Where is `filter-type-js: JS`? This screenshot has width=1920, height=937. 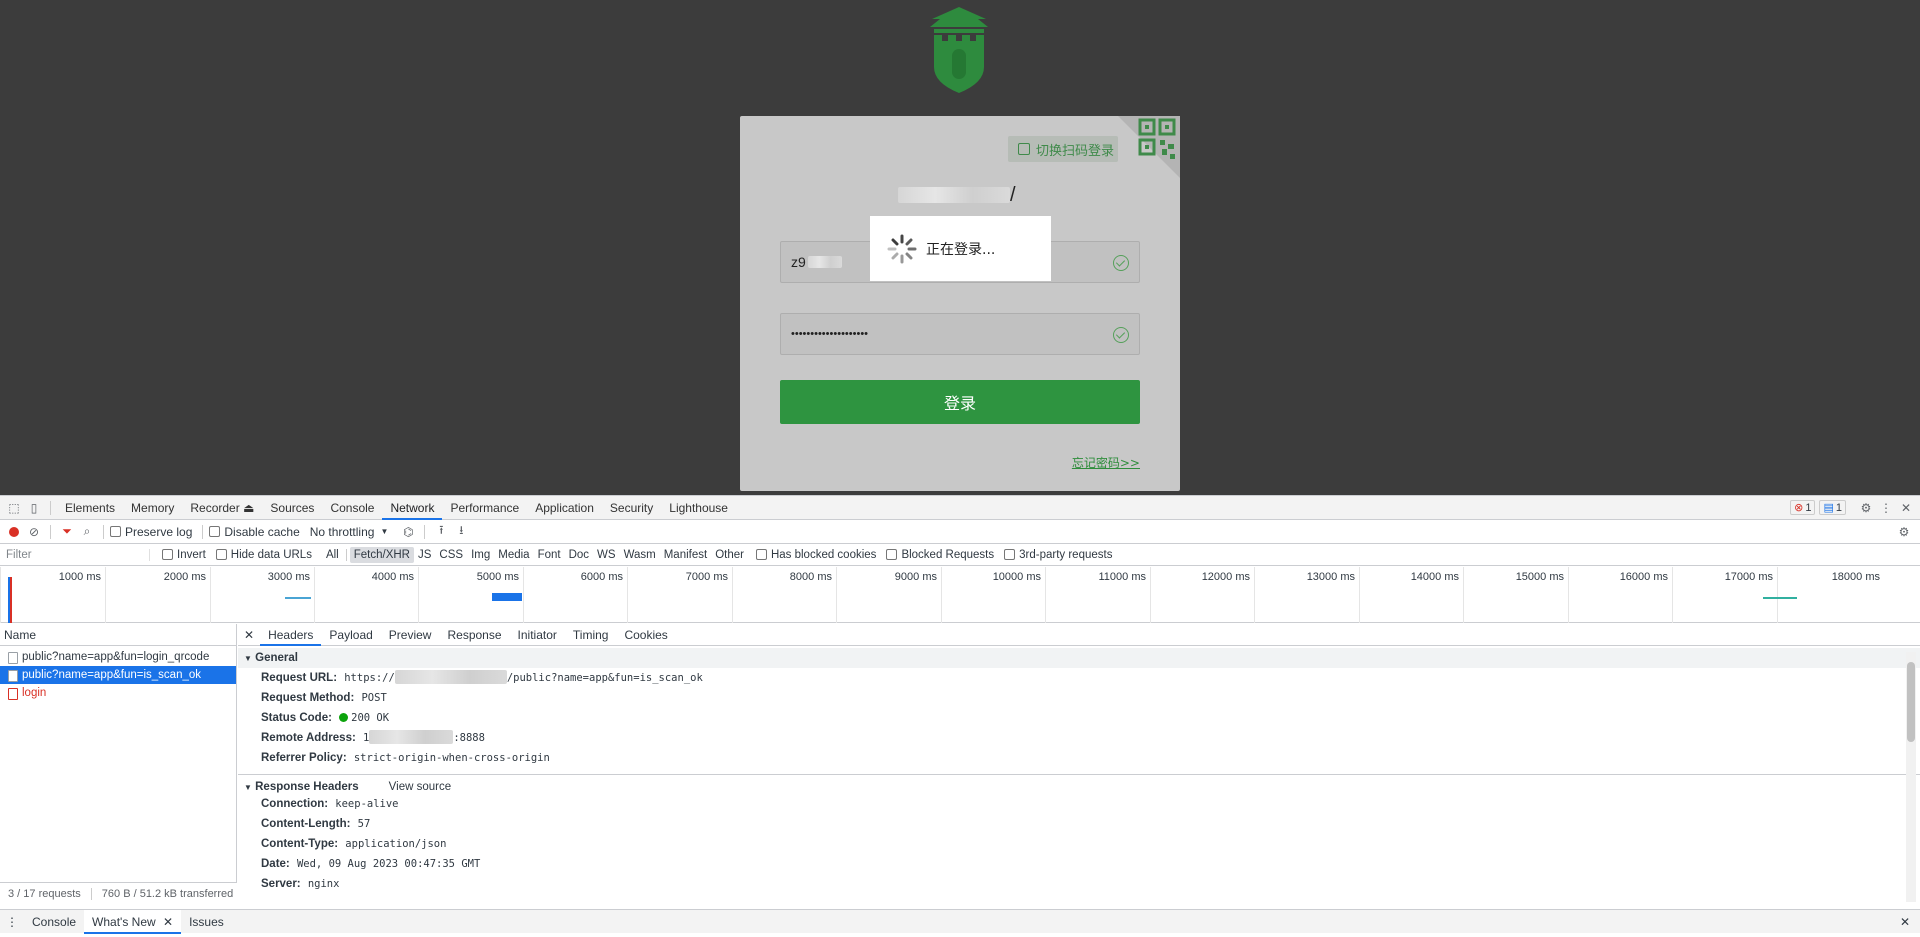 filter-type-js: JS is located at coordinates (424, 555).